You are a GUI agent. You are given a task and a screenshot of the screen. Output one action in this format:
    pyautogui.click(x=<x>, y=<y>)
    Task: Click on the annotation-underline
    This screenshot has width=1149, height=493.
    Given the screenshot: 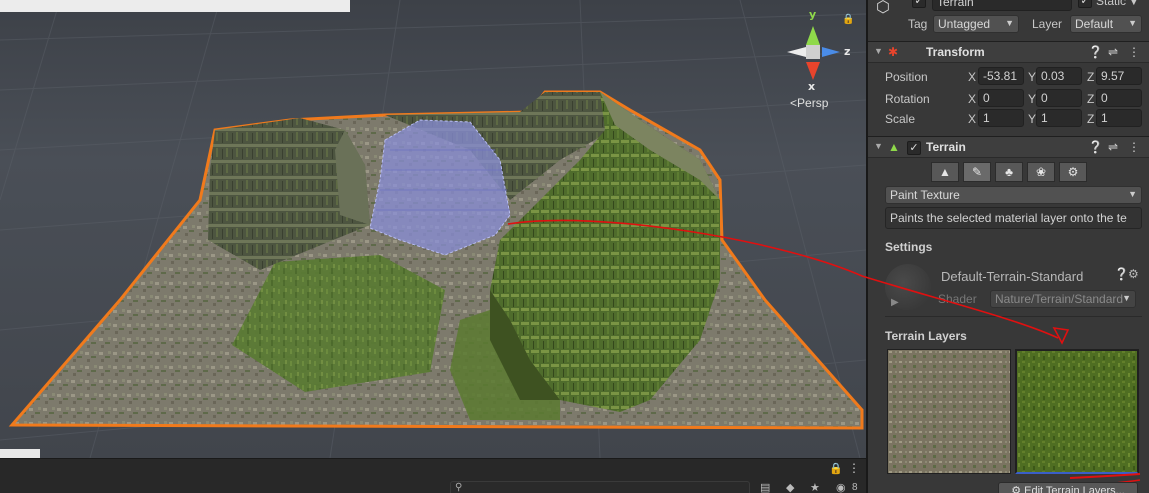 What is the action you would take?
    pyautogui.click(x=1105, y=476)
    